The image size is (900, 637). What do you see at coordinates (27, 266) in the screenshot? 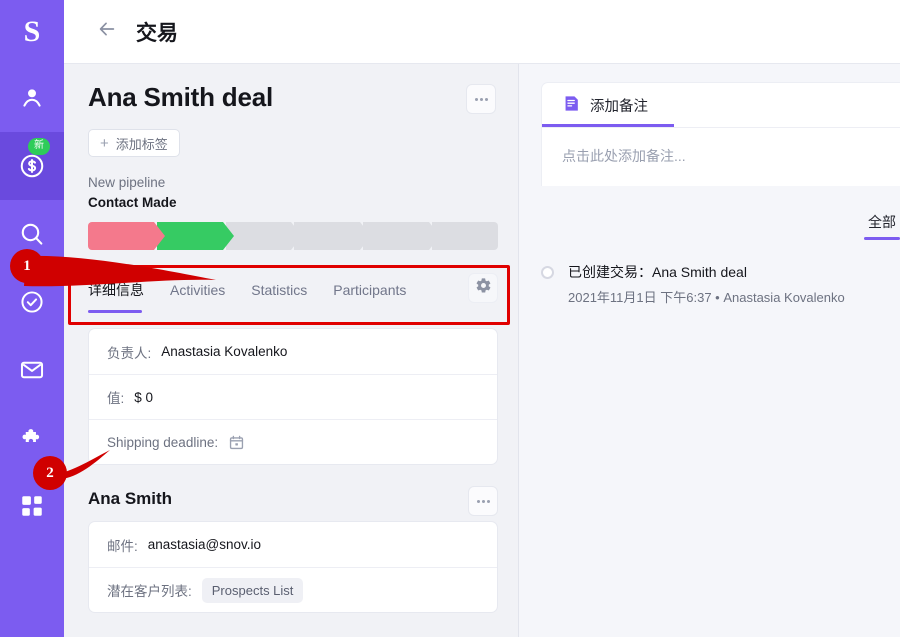
I see `annotation-marker-1: 1` at bounding box center [27, 266].